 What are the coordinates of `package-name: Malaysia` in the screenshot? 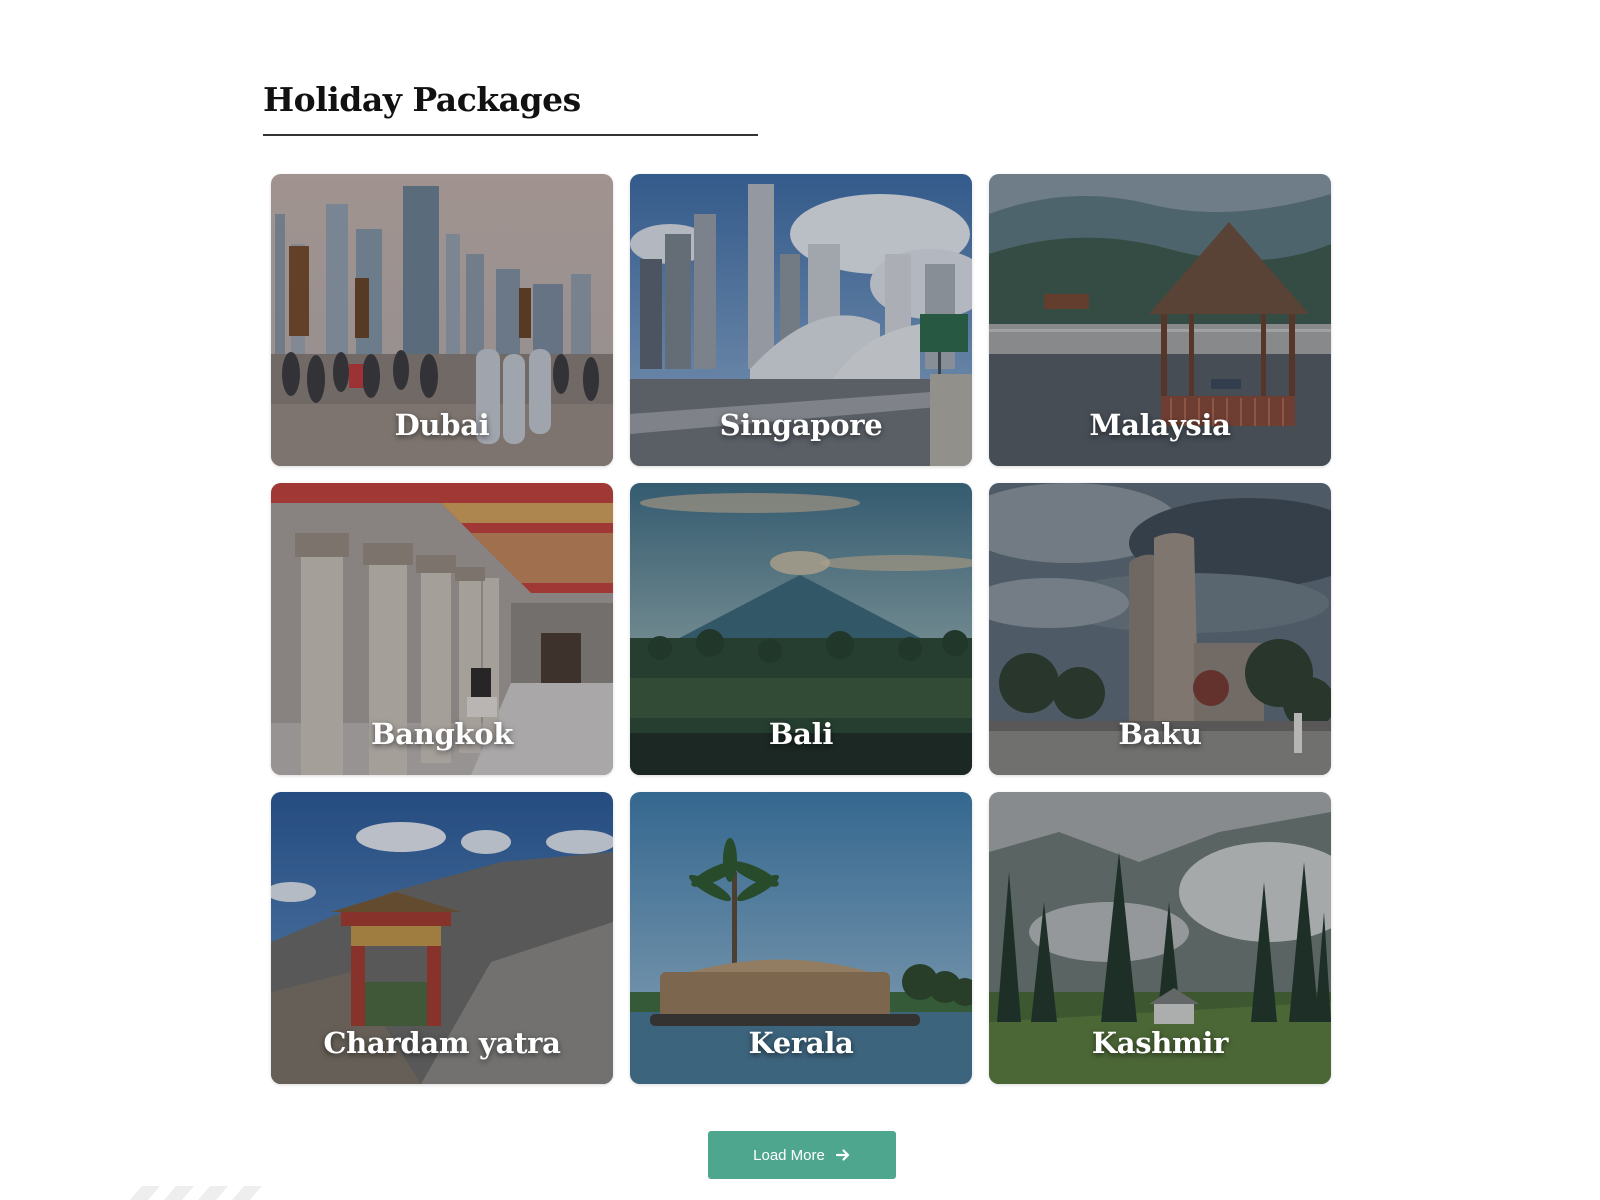 It's located at (1160, 425).